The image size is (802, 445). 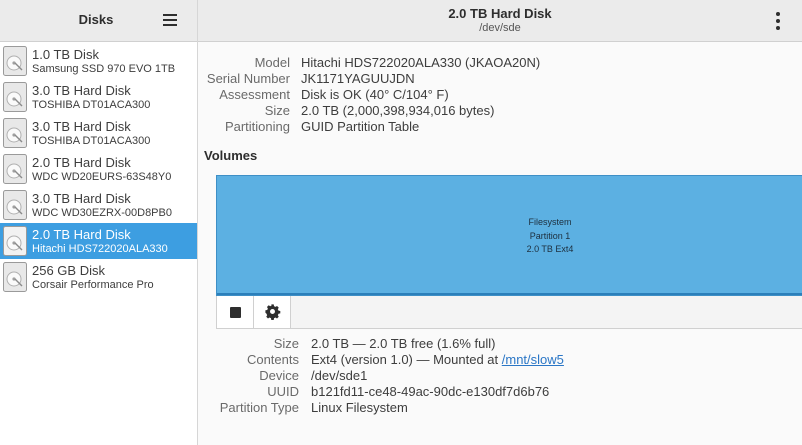 I want to click on page-subtitle: /dev/sde, so click(x=500, y=28).